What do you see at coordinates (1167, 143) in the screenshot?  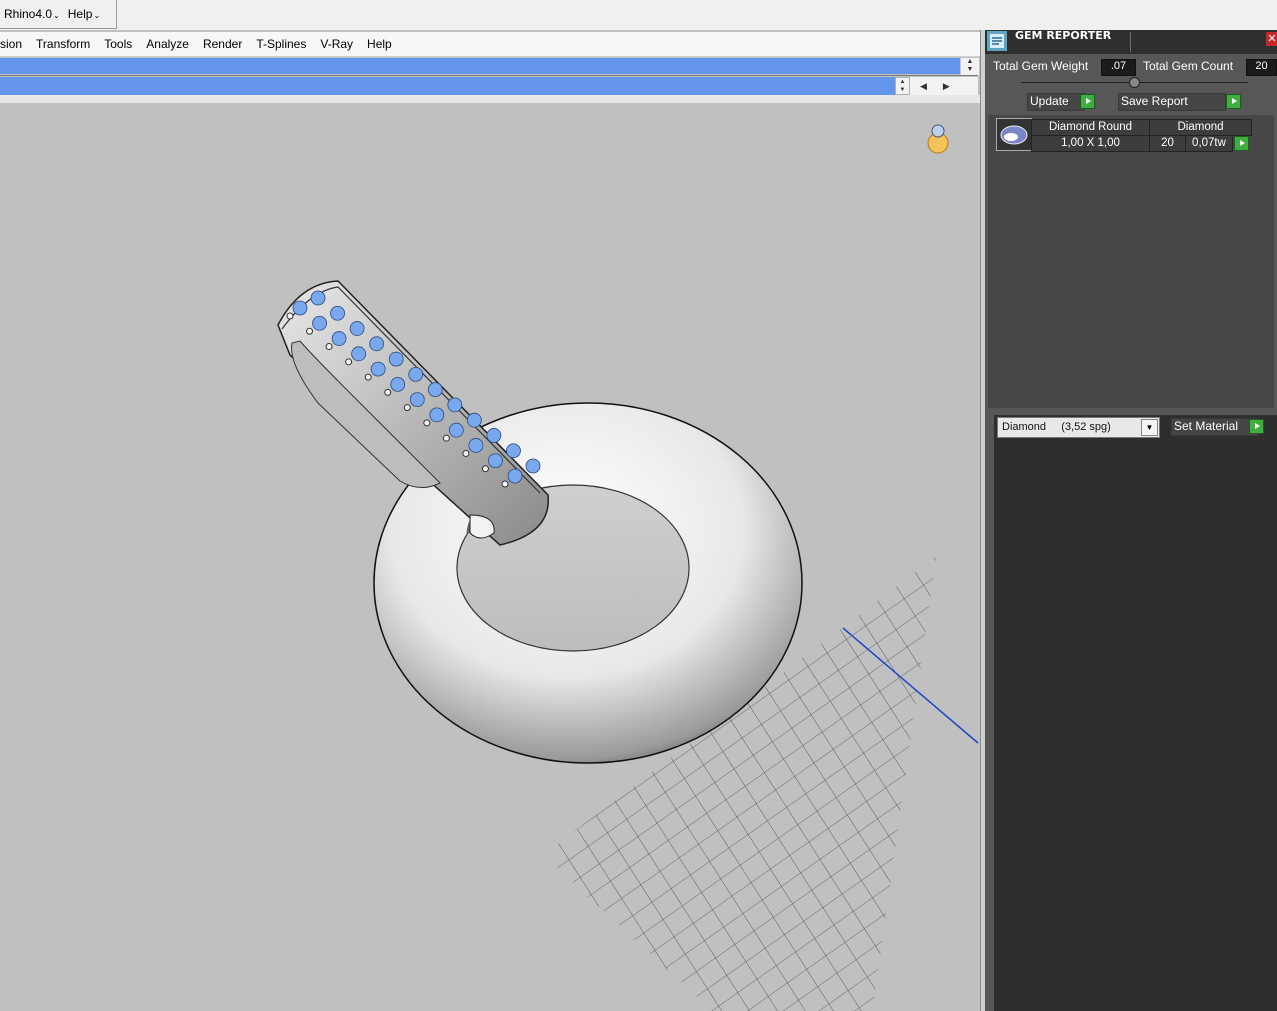 I see `gem-count: 20` at bounding box center [1167, 143].